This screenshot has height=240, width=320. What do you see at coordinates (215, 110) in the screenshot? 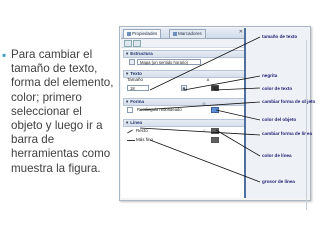
I see `shape-color-swatch` at bounding box center [215, 110].